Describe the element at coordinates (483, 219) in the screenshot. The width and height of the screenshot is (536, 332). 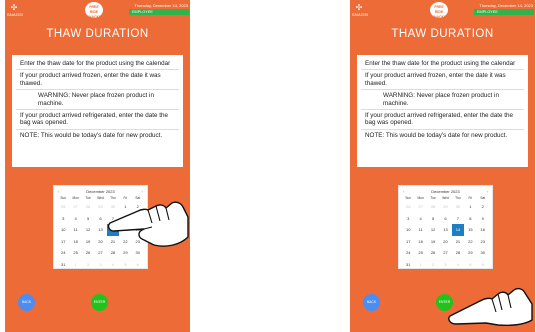
I see `calendar-day: 9` at that location.